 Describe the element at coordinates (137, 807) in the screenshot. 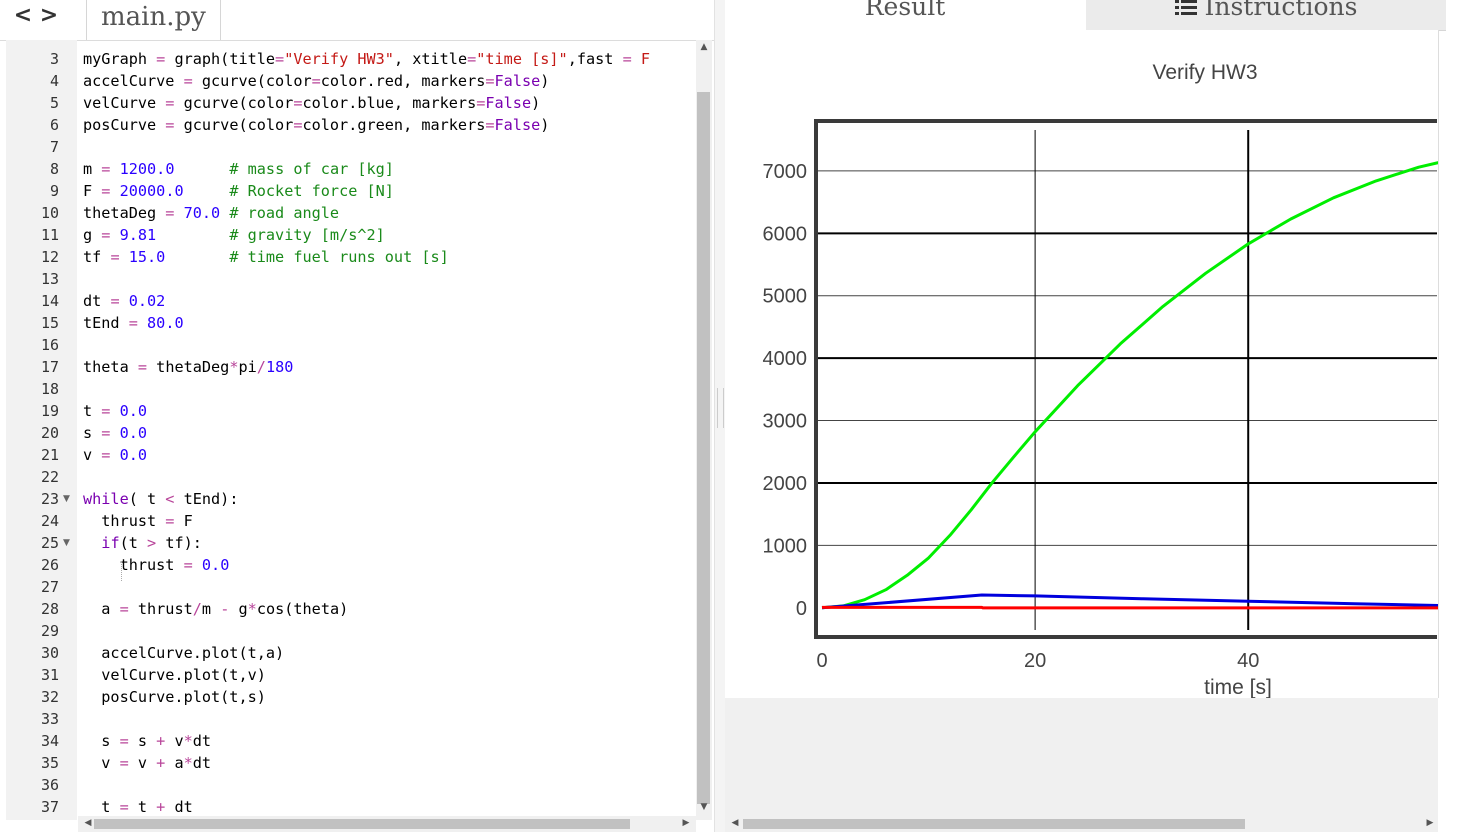

I see `code-line: t = t + dt` at that location.